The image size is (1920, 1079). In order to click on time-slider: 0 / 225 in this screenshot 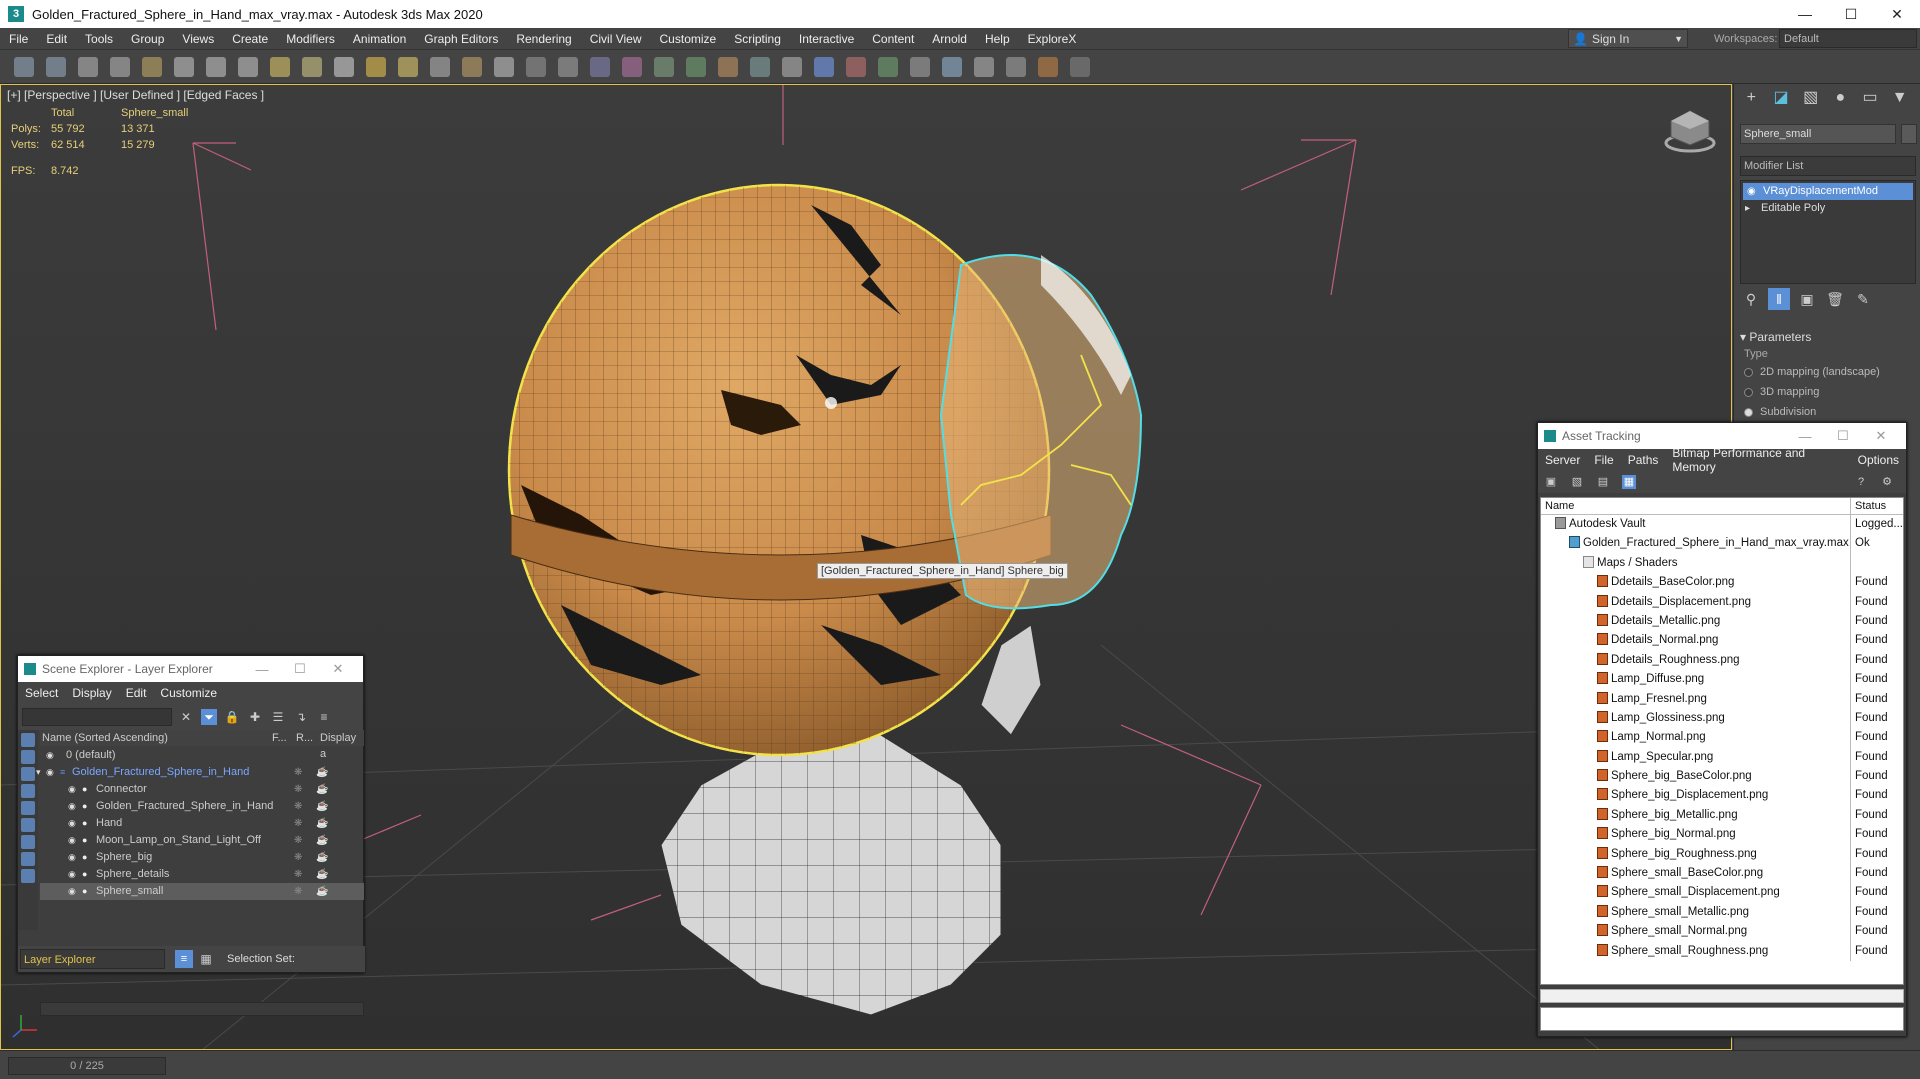, I will do `click(87, 1066)`.